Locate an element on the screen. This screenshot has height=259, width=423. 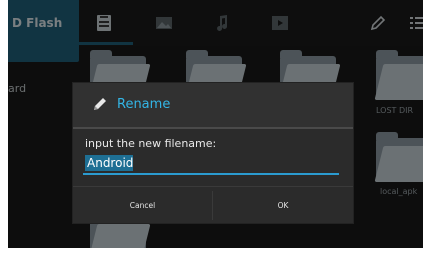
input-underline is located at coordinates (211, 174).